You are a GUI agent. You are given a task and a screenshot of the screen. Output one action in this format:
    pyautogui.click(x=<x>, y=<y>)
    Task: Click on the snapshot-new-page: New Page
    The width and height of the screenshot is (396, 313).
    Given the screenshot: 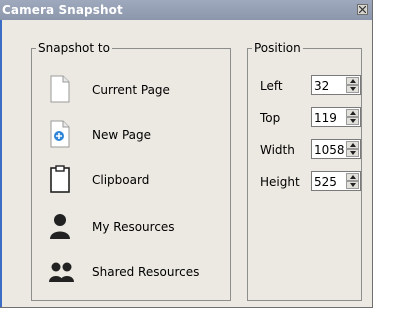 What is the action you would take?
    pyautogui.click(x=138, y=135)
    